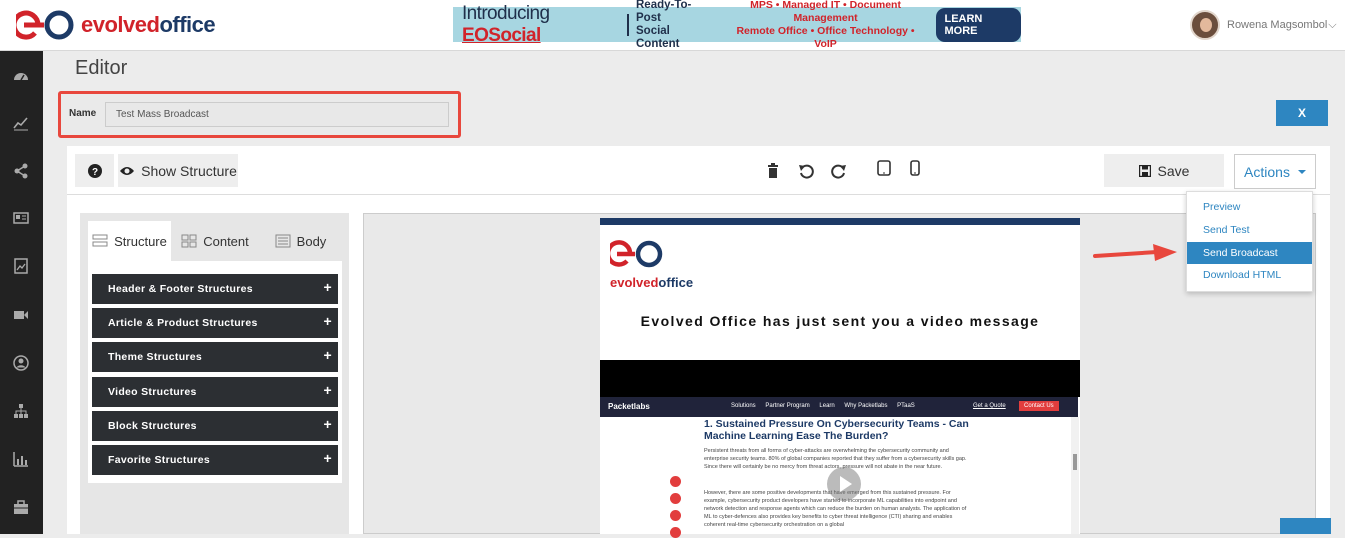 Image resolution: width=1345 pixels, height=538 pixels. What do you see at coordinates (21, 123) in the screenshot?
I see `chart-line-icon` at bounding box center [21, 123].